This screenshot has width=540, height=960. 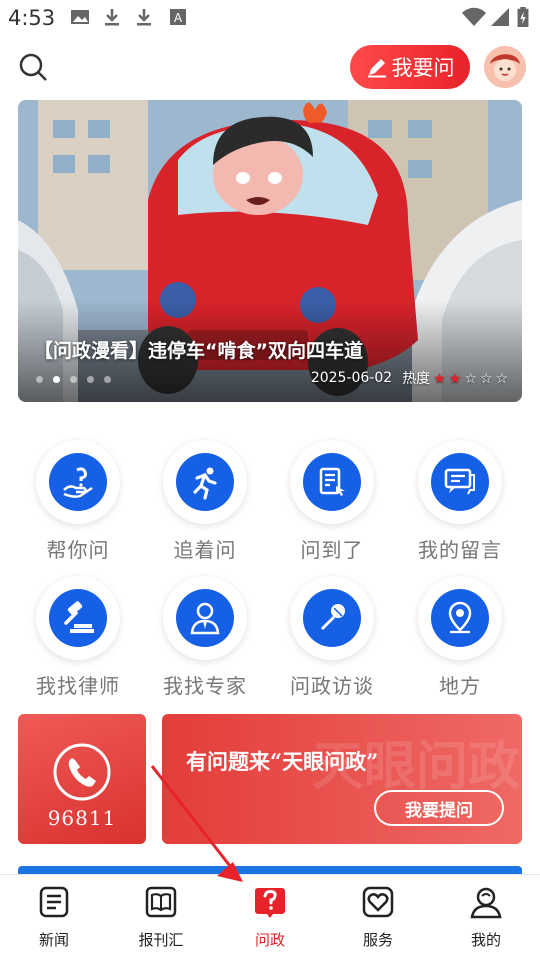 I want to click on tab-periodicals: 报刊汇, so click(x=161, y=917).